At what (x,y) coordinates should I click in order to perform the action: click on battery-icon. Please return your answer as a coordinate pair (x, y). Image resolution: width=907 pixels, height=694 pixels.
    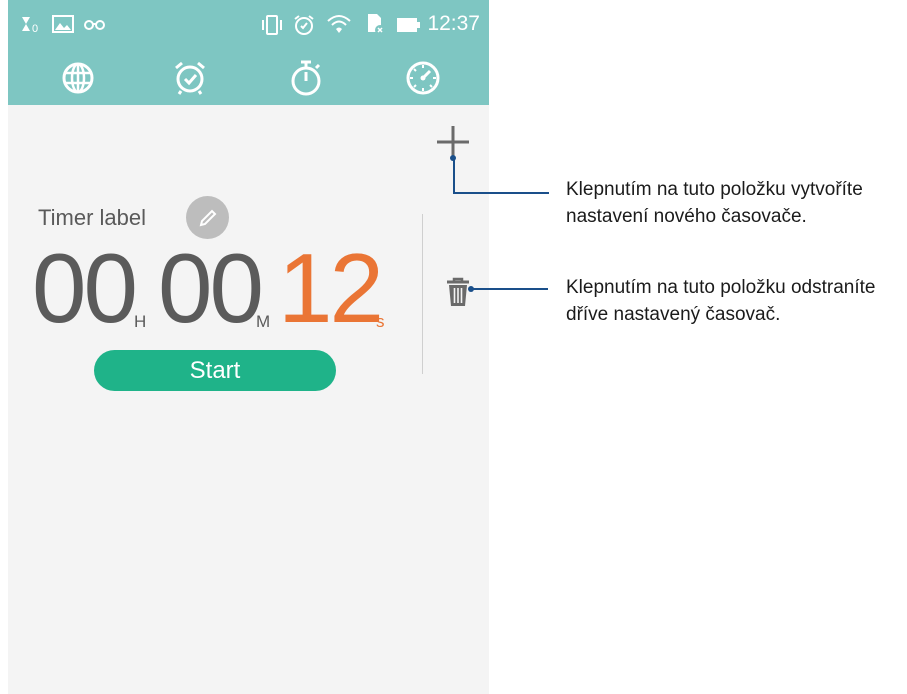
    Looking at the image, I should click on (408, 25).